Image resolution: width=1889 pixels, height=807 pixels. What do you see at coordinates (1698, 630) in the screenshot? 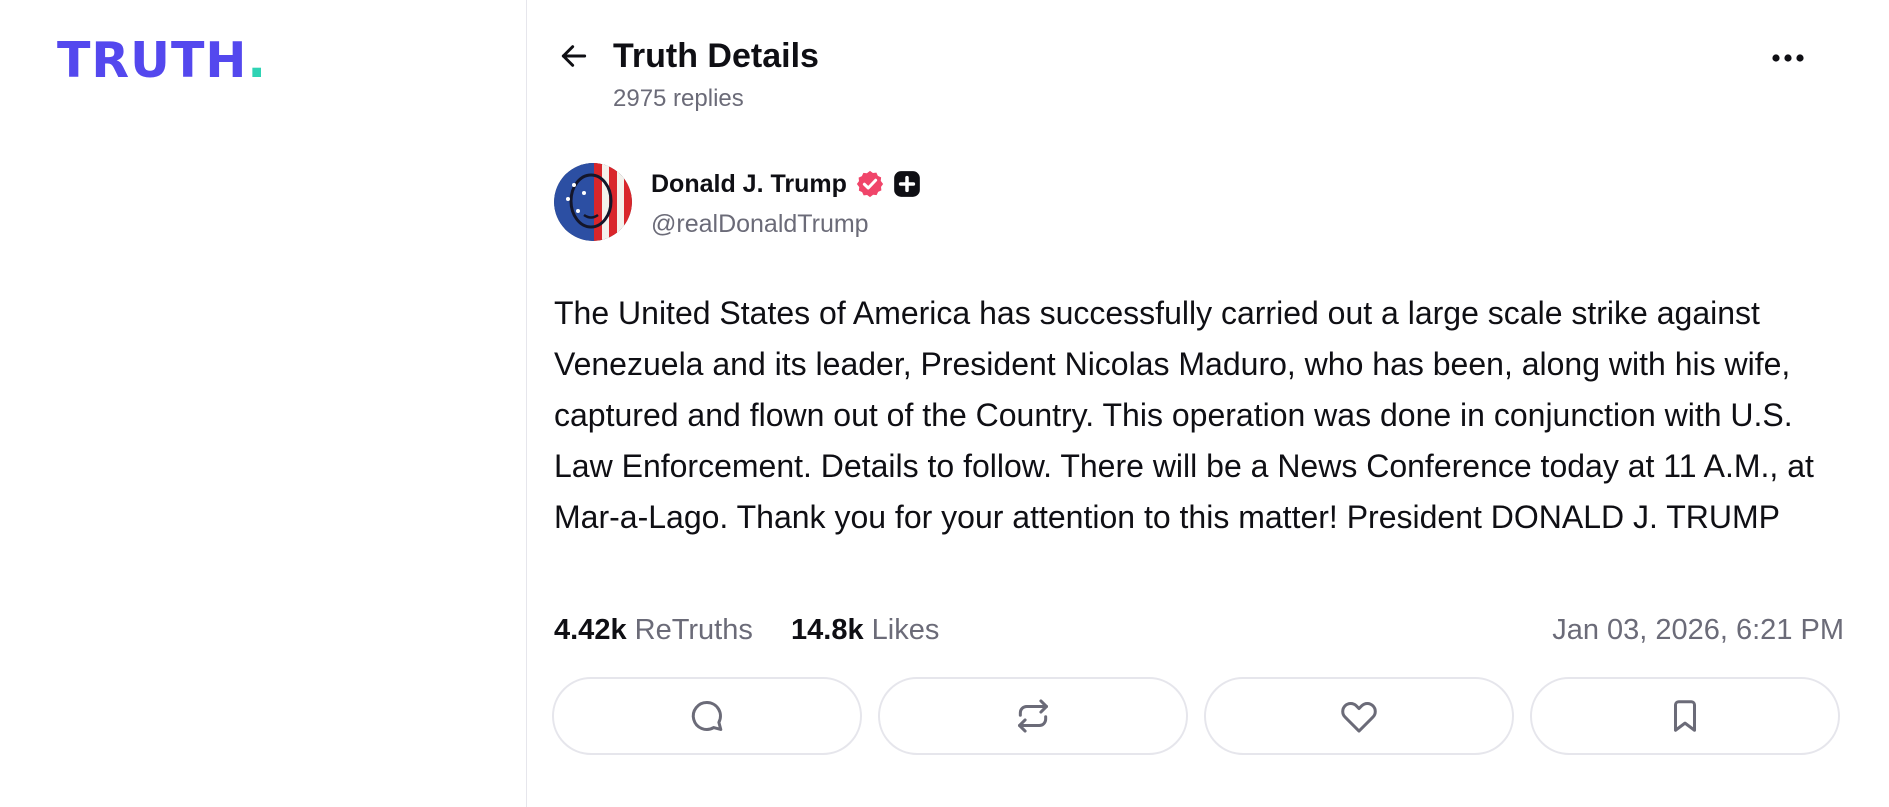
I see `post-timestamp: Jan 03, 2026, 6:21 PM` at bounding box center [1698, 630].